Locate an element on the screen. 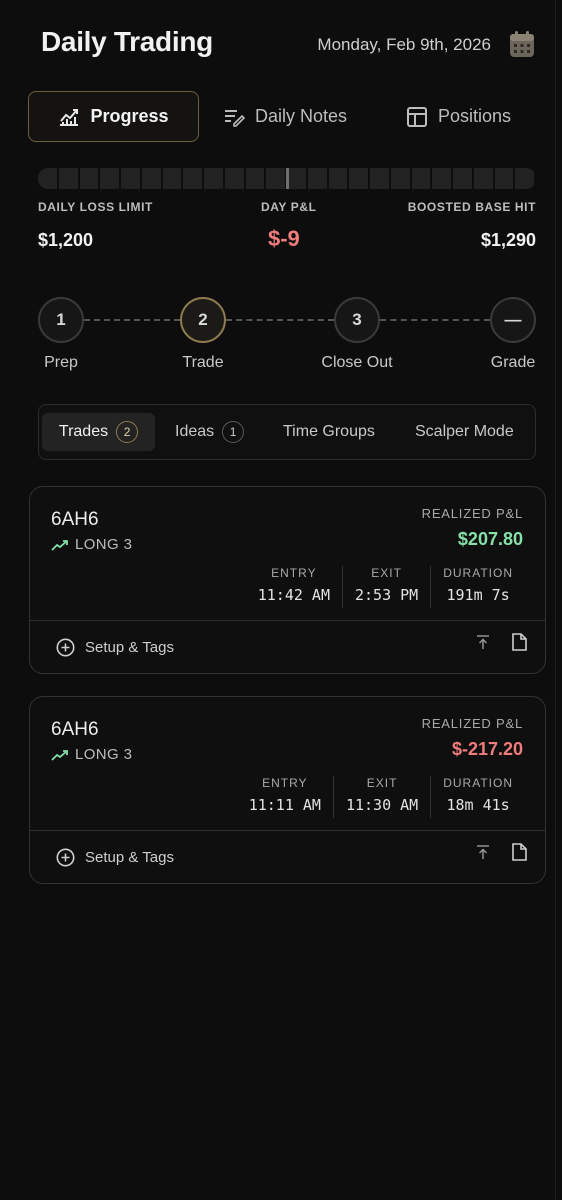  table-icon is located at coordinates (417, 116).